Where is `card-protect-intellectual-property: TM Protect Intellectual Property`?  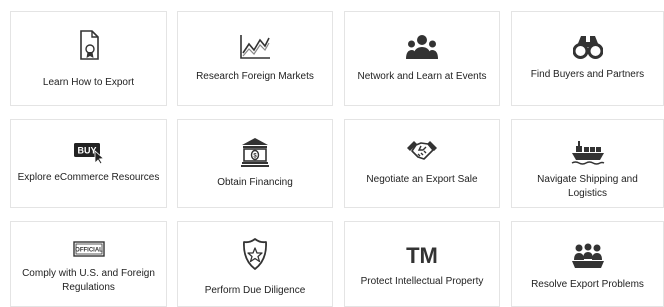
card-protect-intellectual-property: TM Protect Intellectual Property is located at coordinates (422, 264).